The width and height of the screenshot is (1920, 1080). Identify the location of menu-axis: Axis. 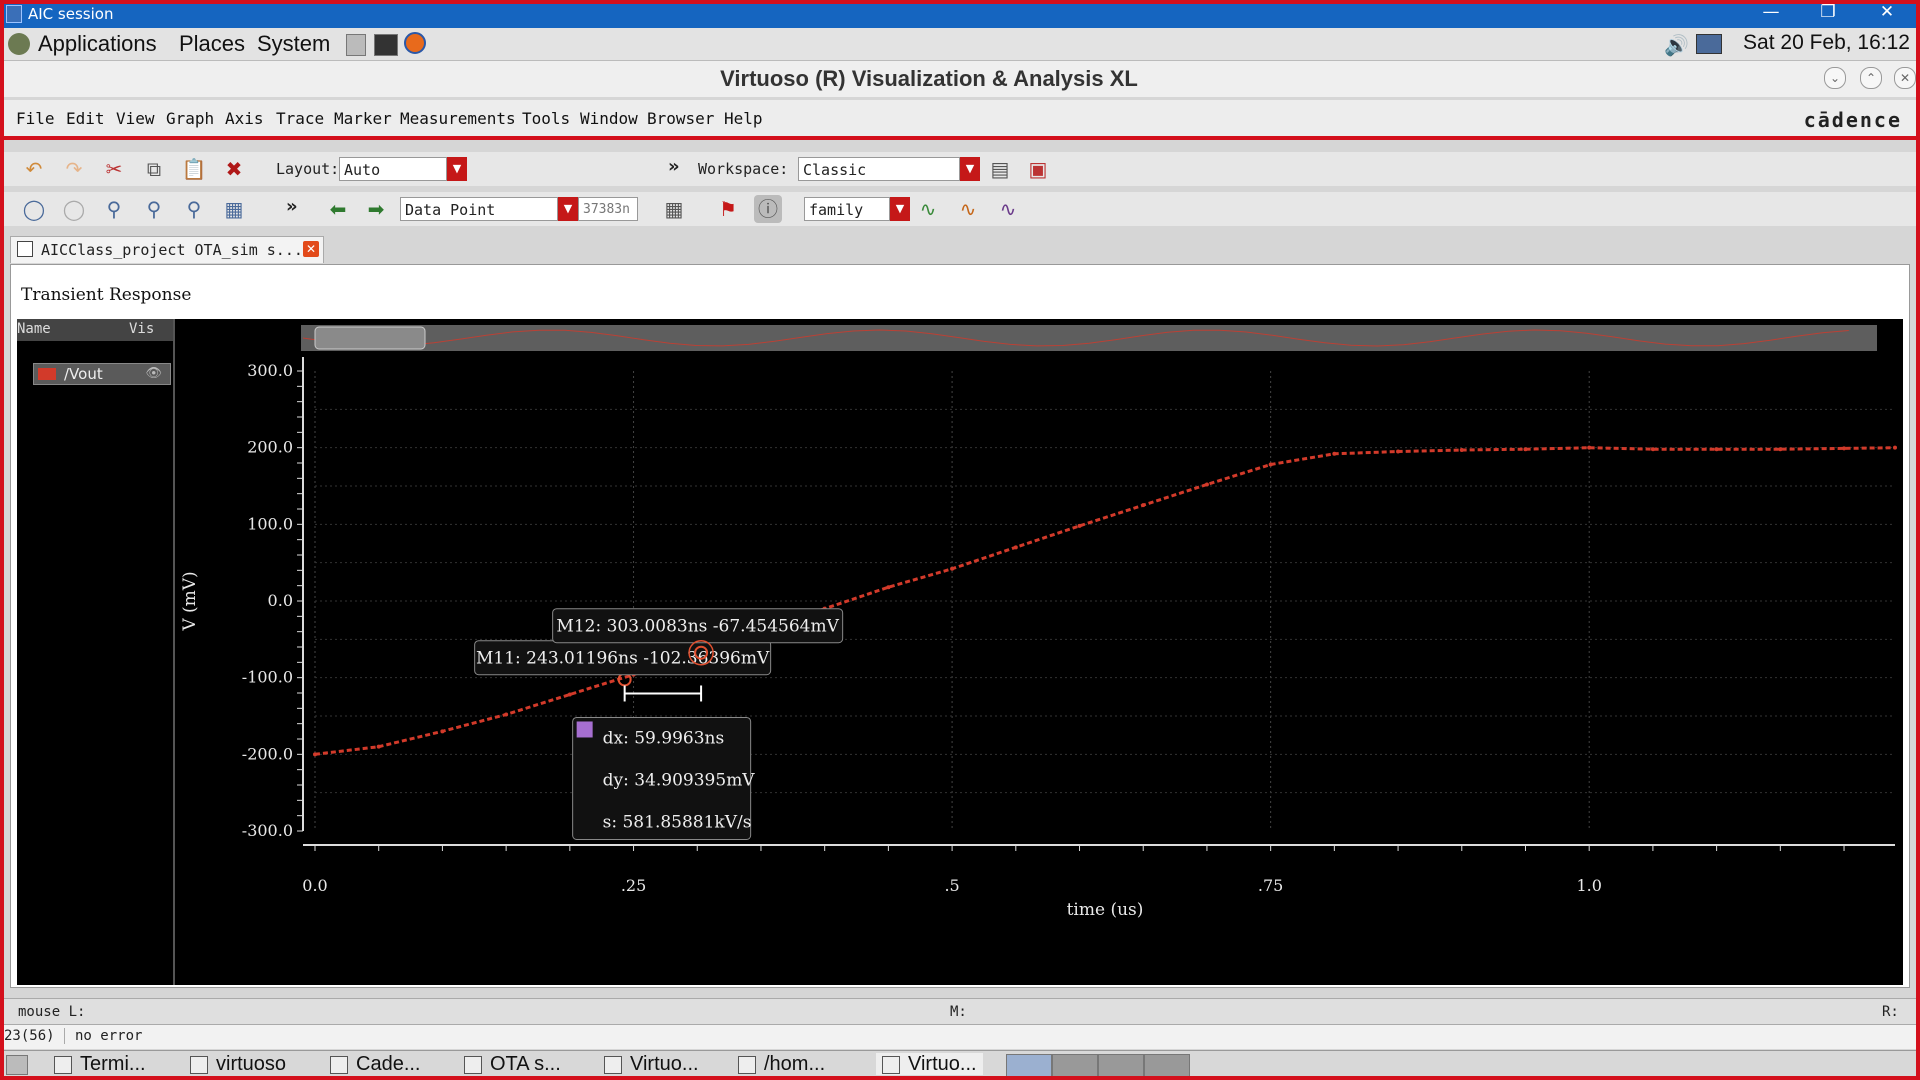
(244, 118).